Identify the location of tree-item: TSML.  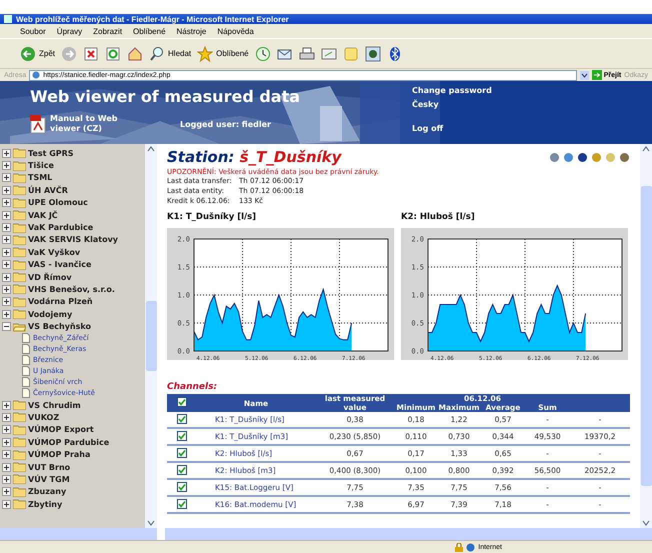
(73, 178).